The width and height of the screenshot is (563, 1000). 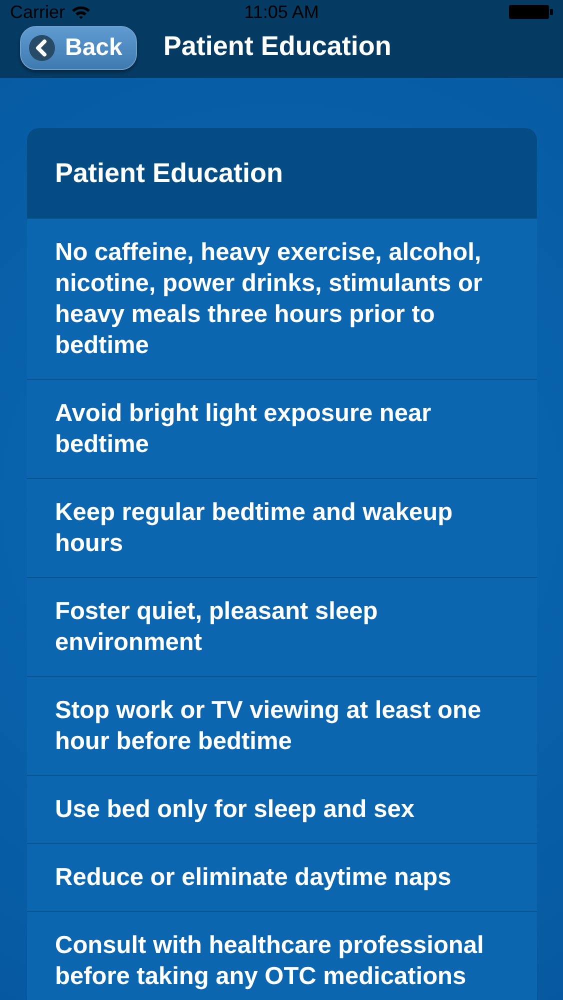 I want to click on list-item: Use bed only for sleep and sex, so click(x=282, y=809).